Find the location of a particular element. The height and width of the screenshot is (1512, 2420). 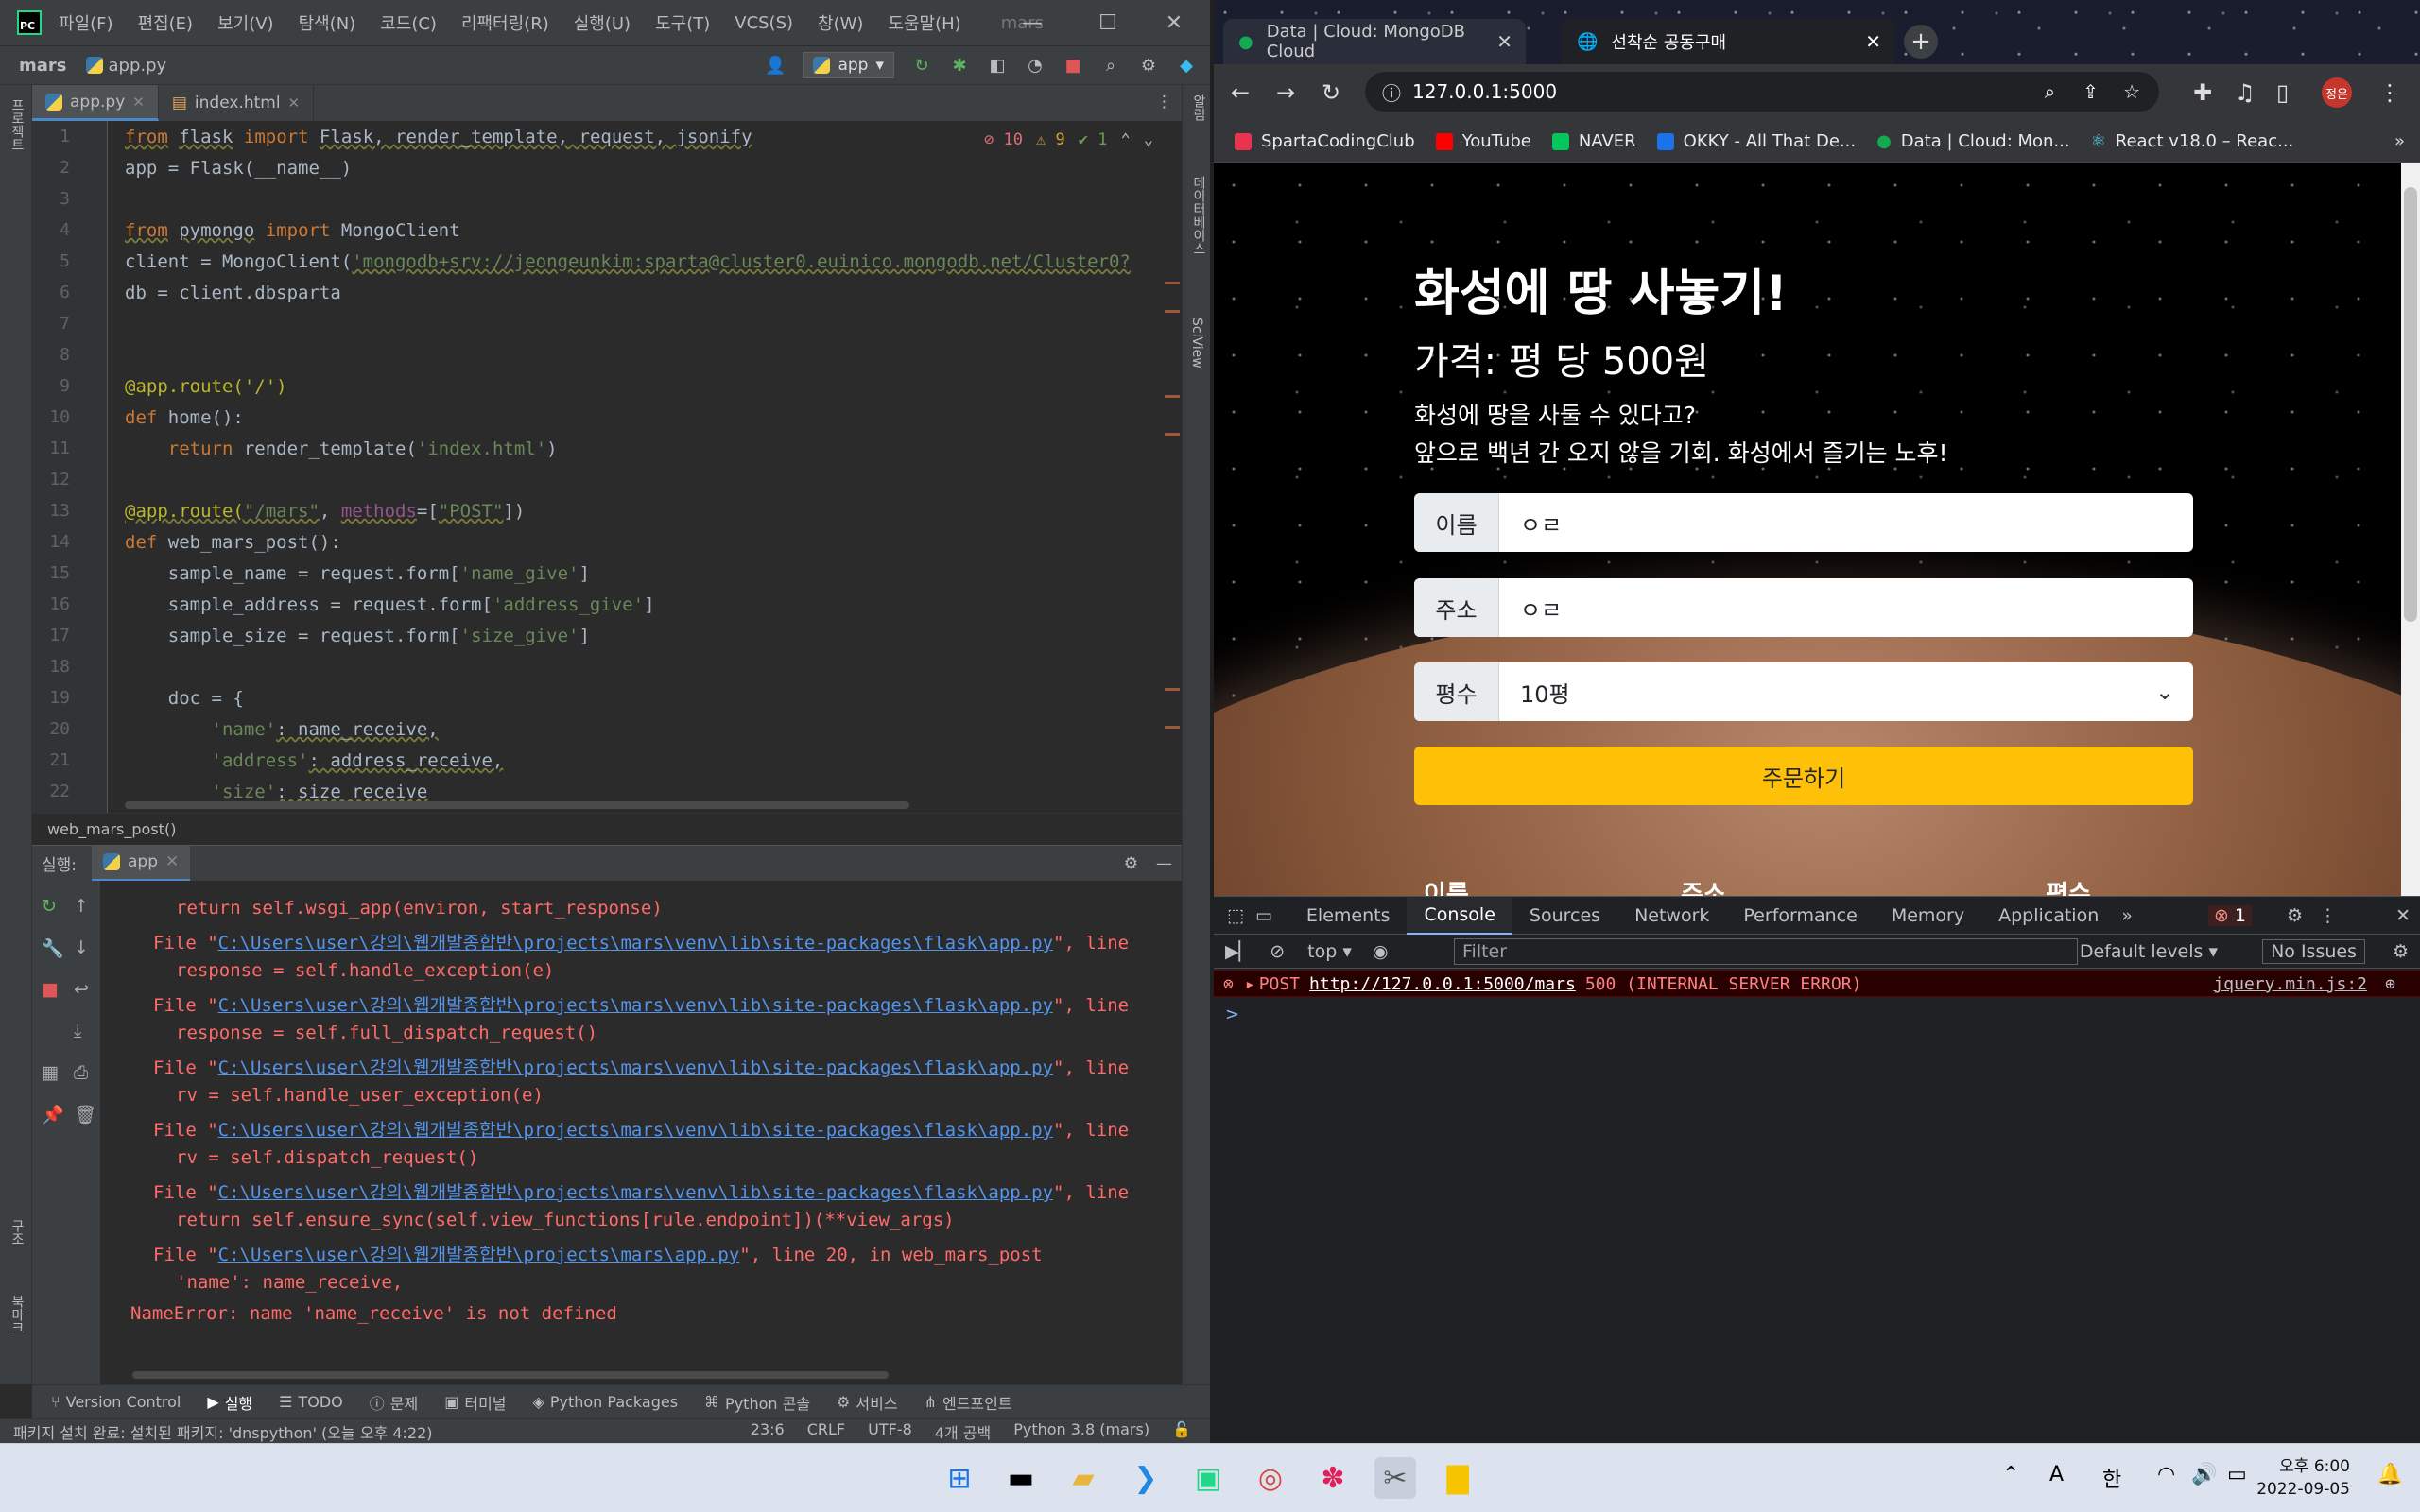

chrome-icon: ◎ is located at coordinates (1270, 1478).